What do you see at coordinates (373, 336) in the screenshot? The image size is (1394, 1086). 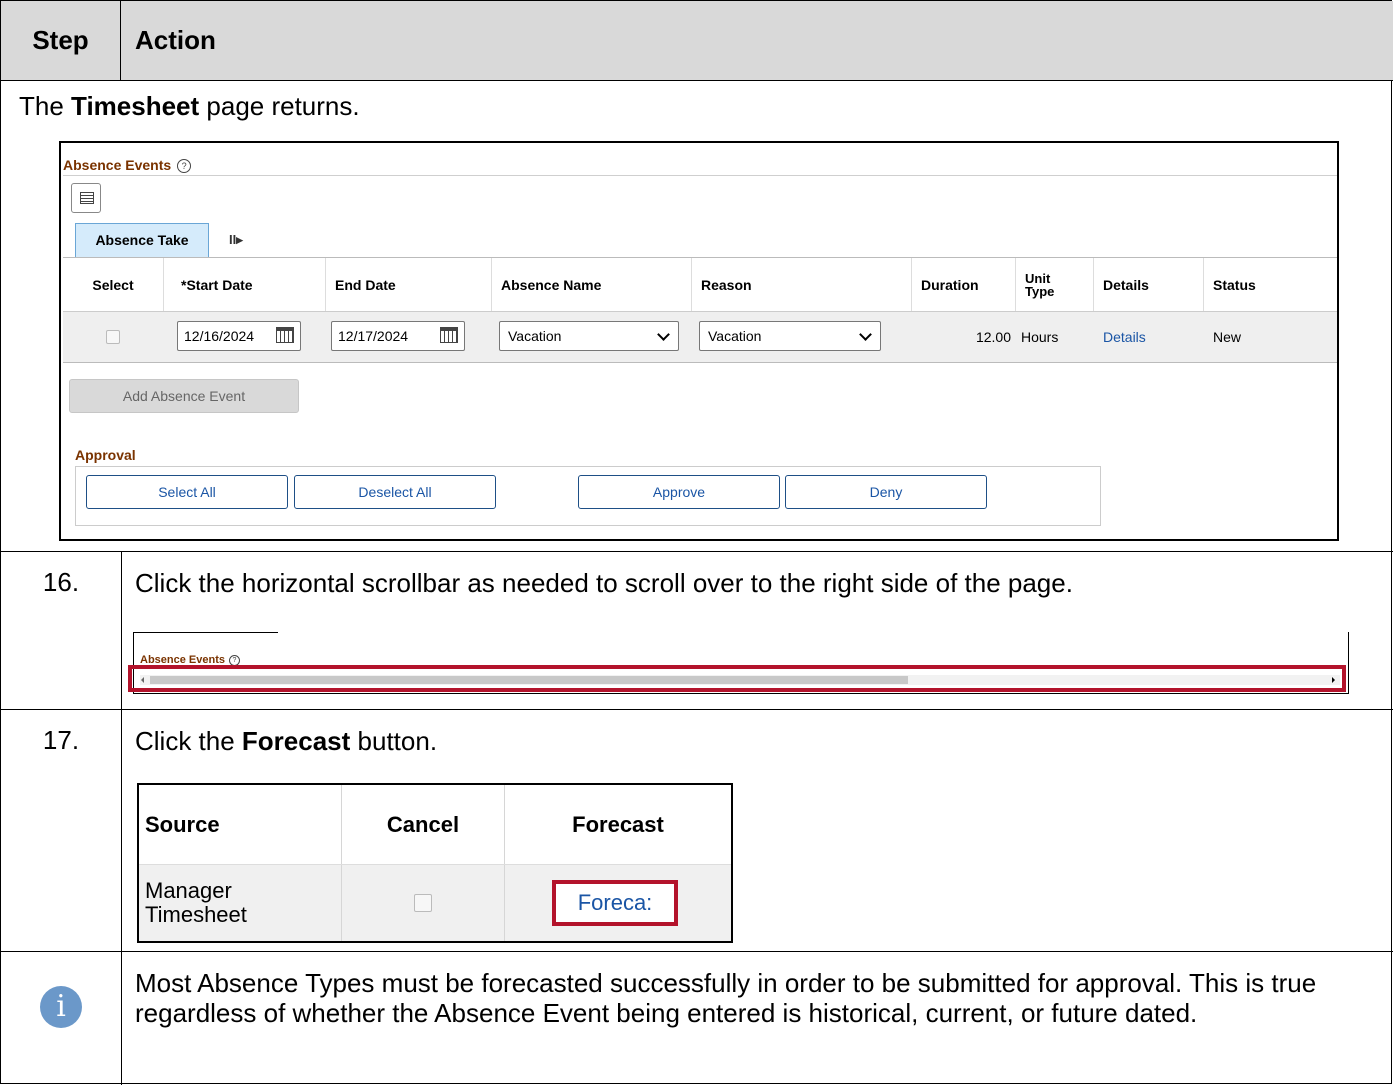 I see `end-date-value: 12/17/2024` at bounding box center [373, 336].